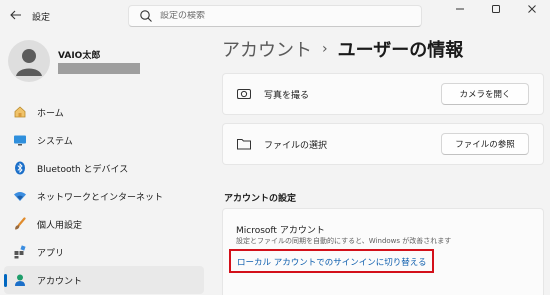  I want to click on apps-icon, so click(20, 252).